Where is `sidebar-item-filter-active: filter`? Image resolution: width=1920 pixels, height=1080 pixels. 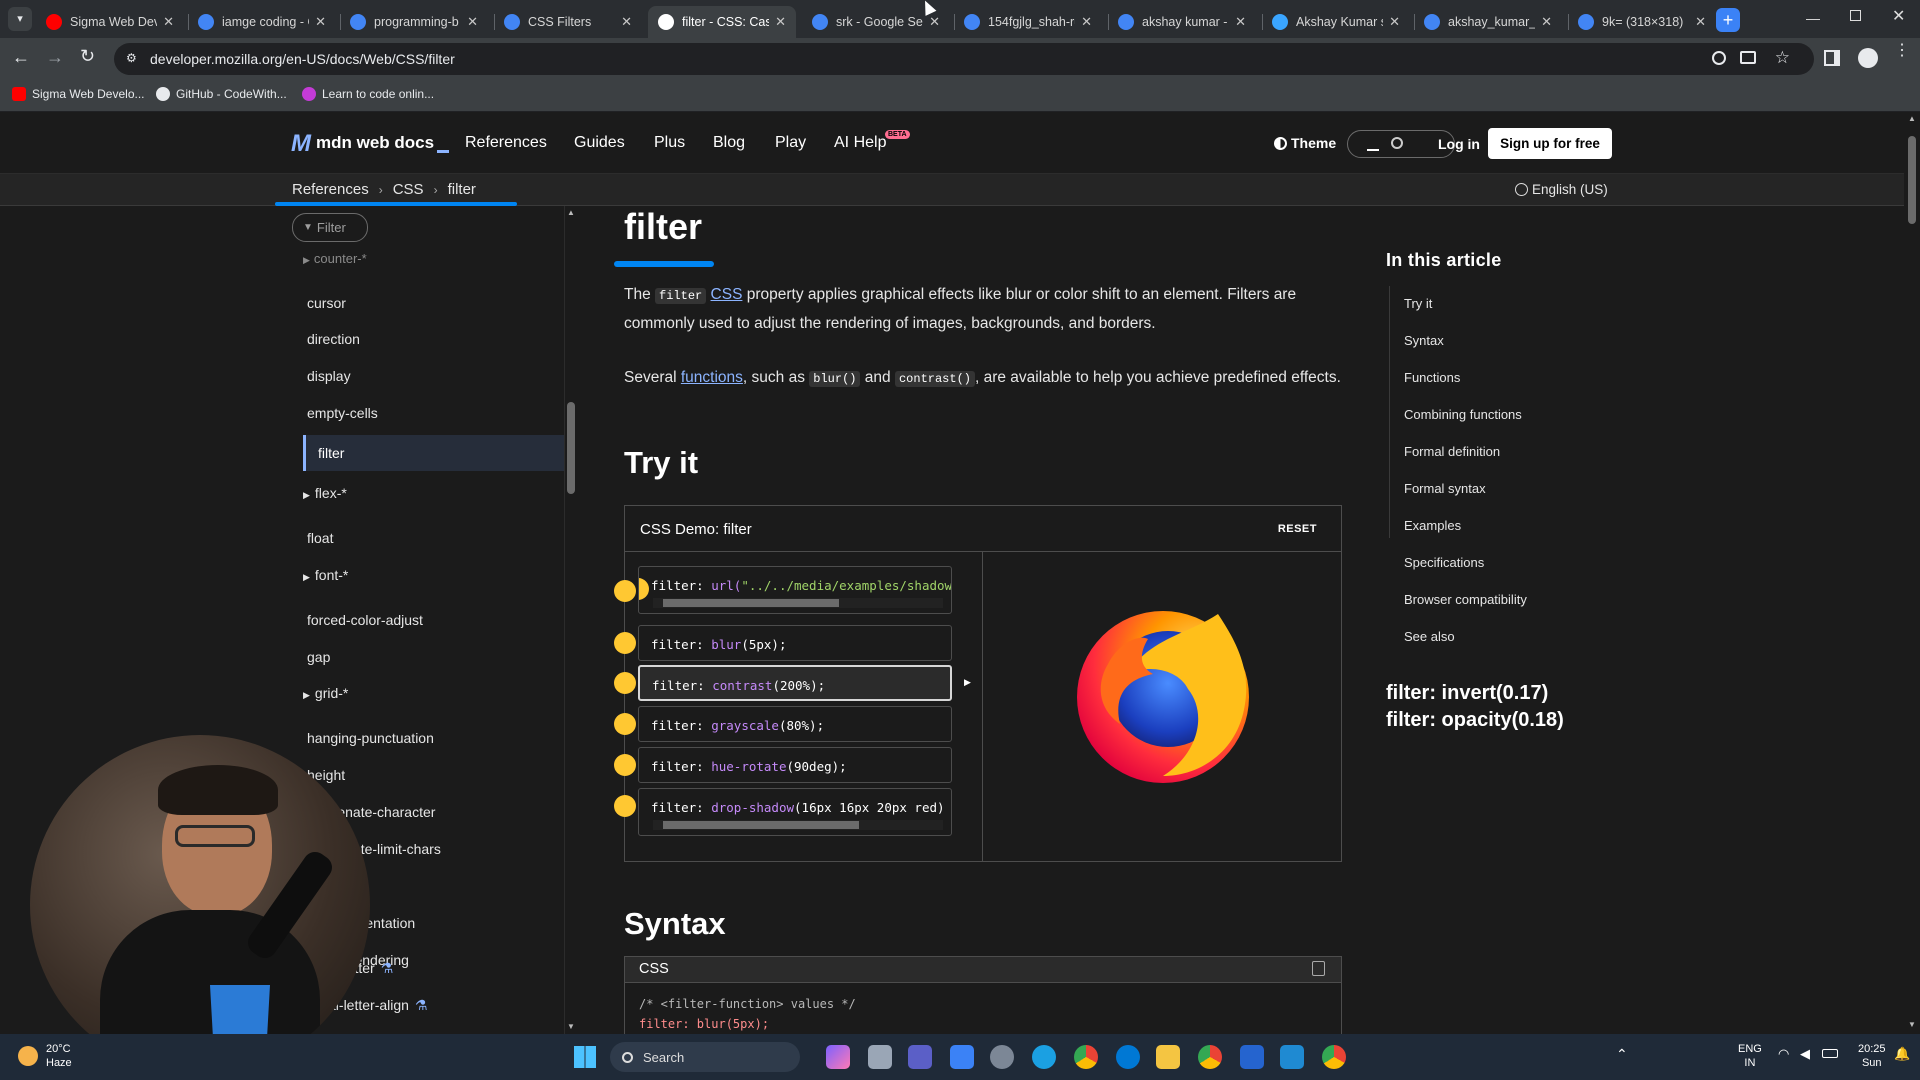 sidebar-item-filter-active: filter is located at coordinates (433, 453).